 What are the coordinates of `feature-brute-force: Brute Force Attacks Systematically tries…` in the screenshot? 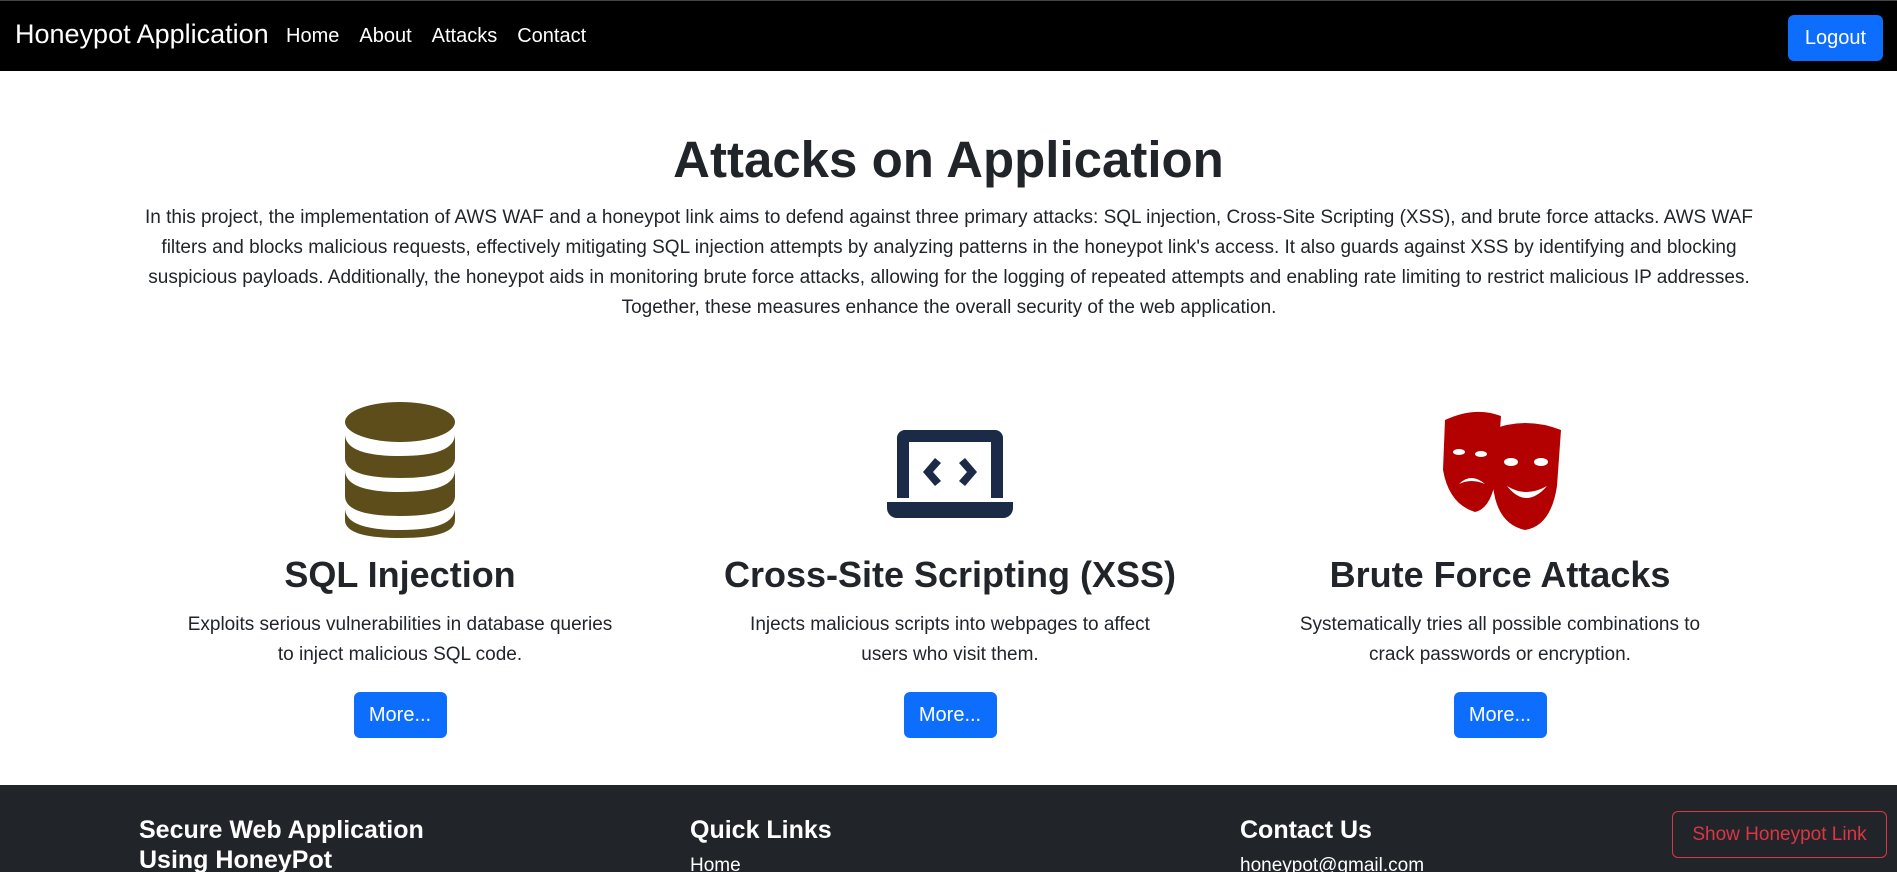 It's located at (1500, 569).